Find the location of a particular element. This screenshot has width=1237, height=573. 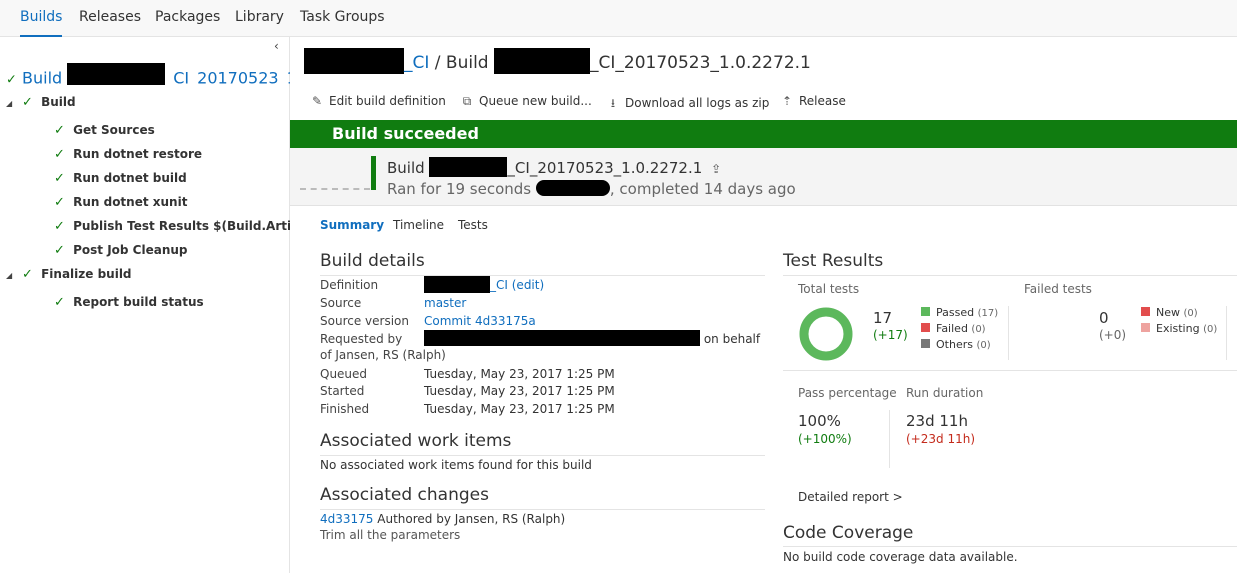

pencil-icon: ✎ is located at coordinates (317, 101).